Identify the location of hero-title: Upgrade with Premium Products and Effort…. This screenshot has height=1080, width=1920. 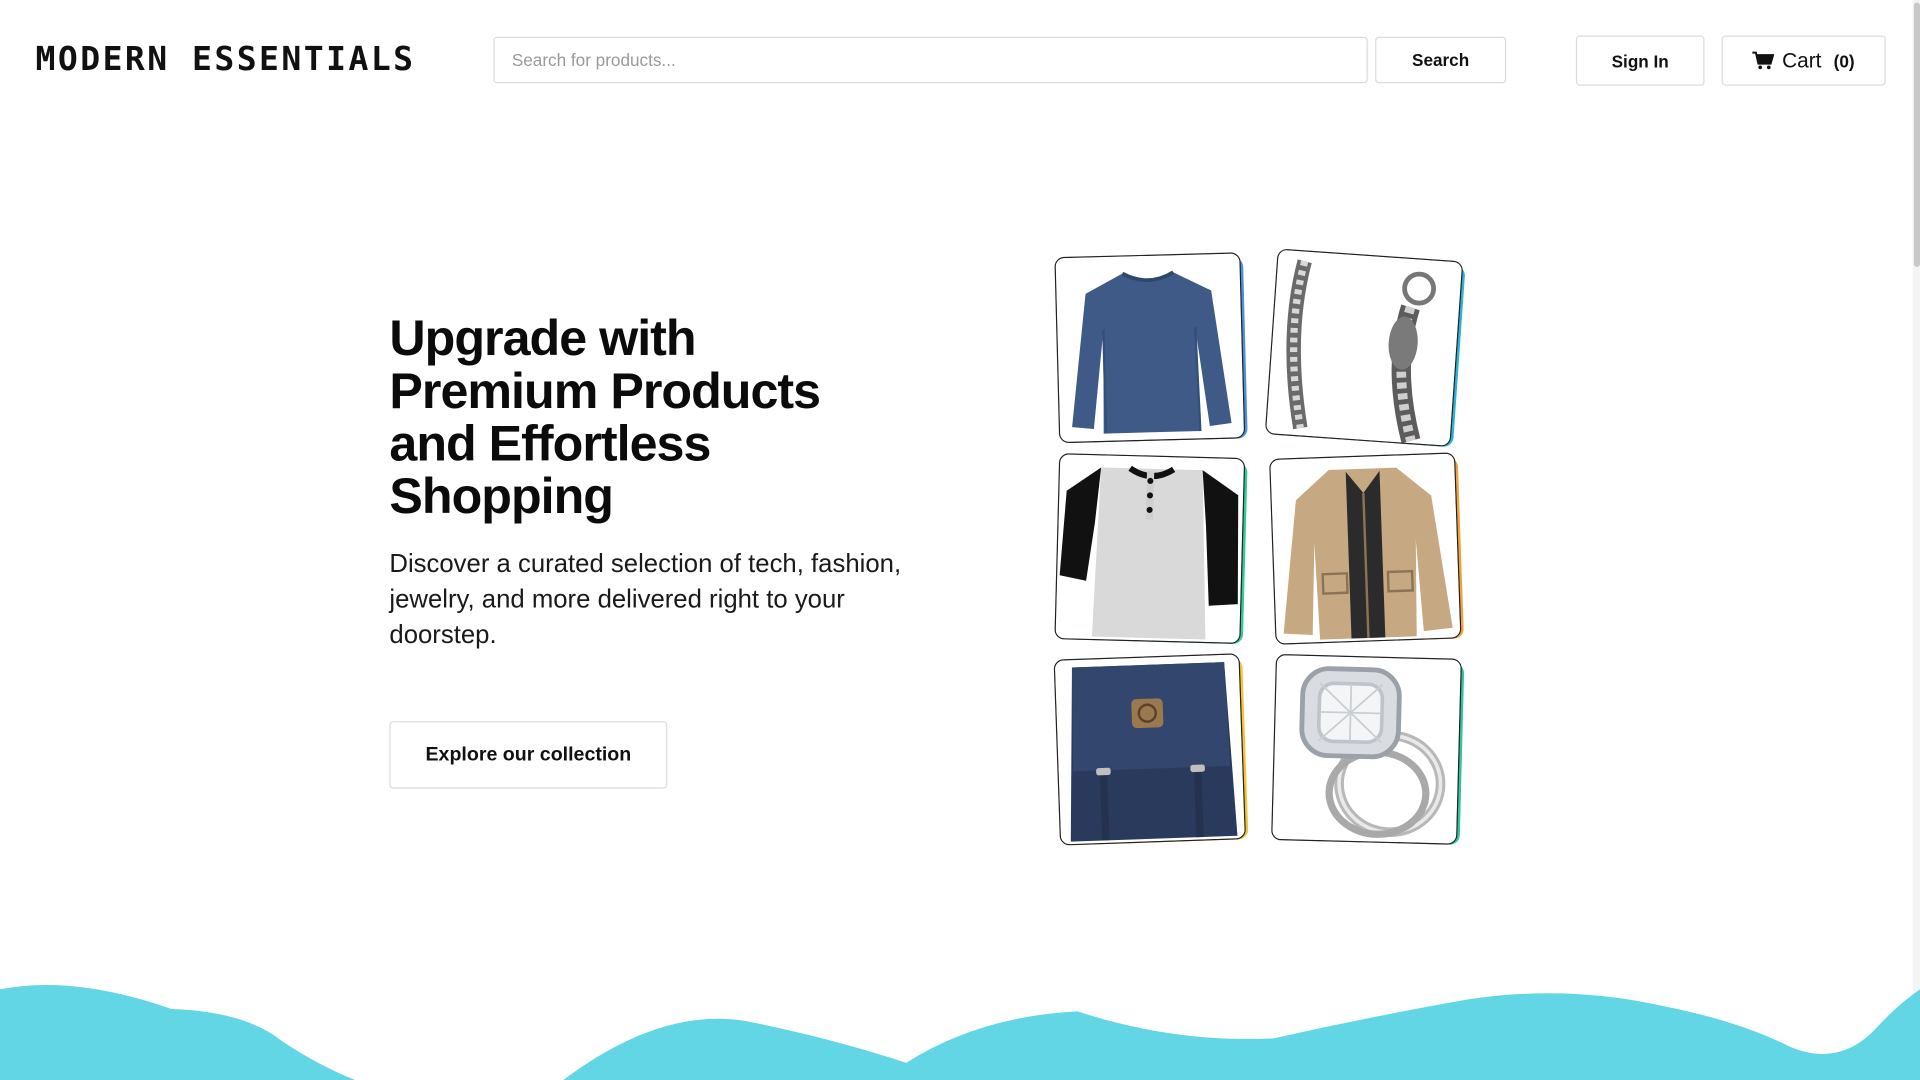
(605, 417).